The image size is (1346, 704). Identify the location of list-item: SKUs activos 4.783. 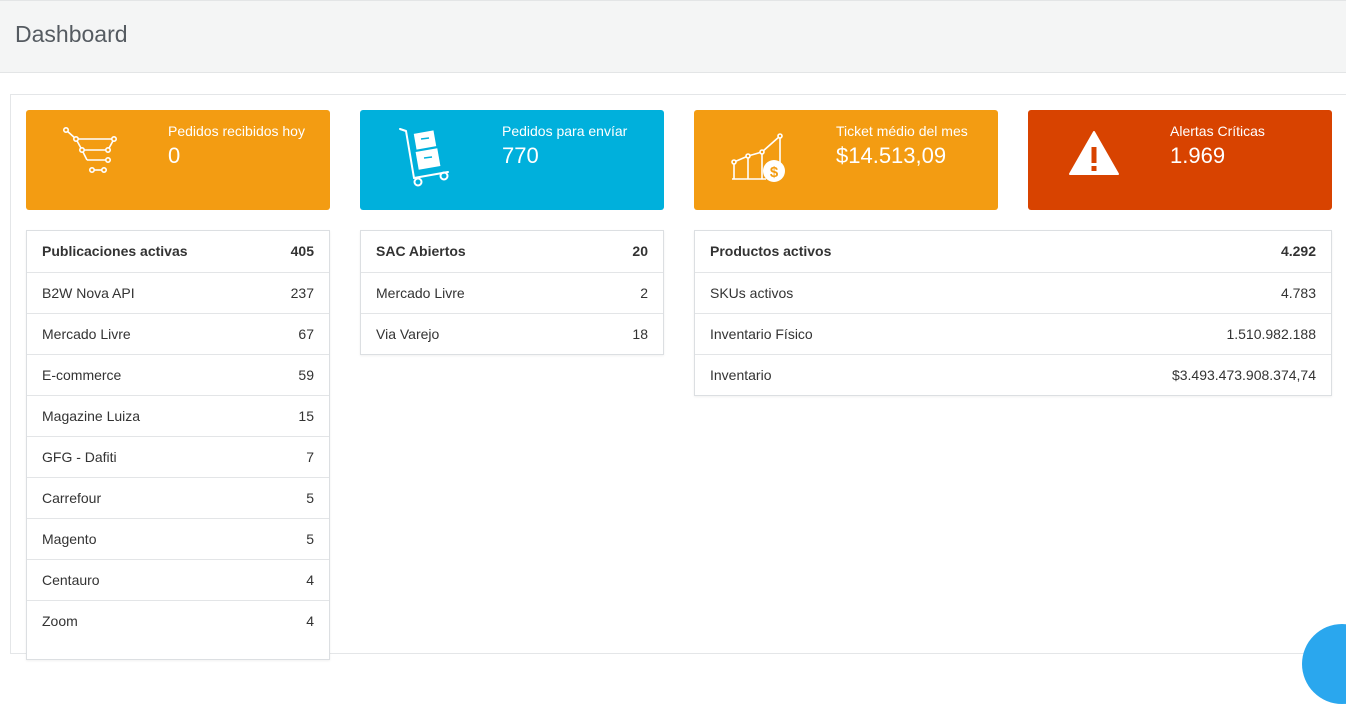
(1013, 292).